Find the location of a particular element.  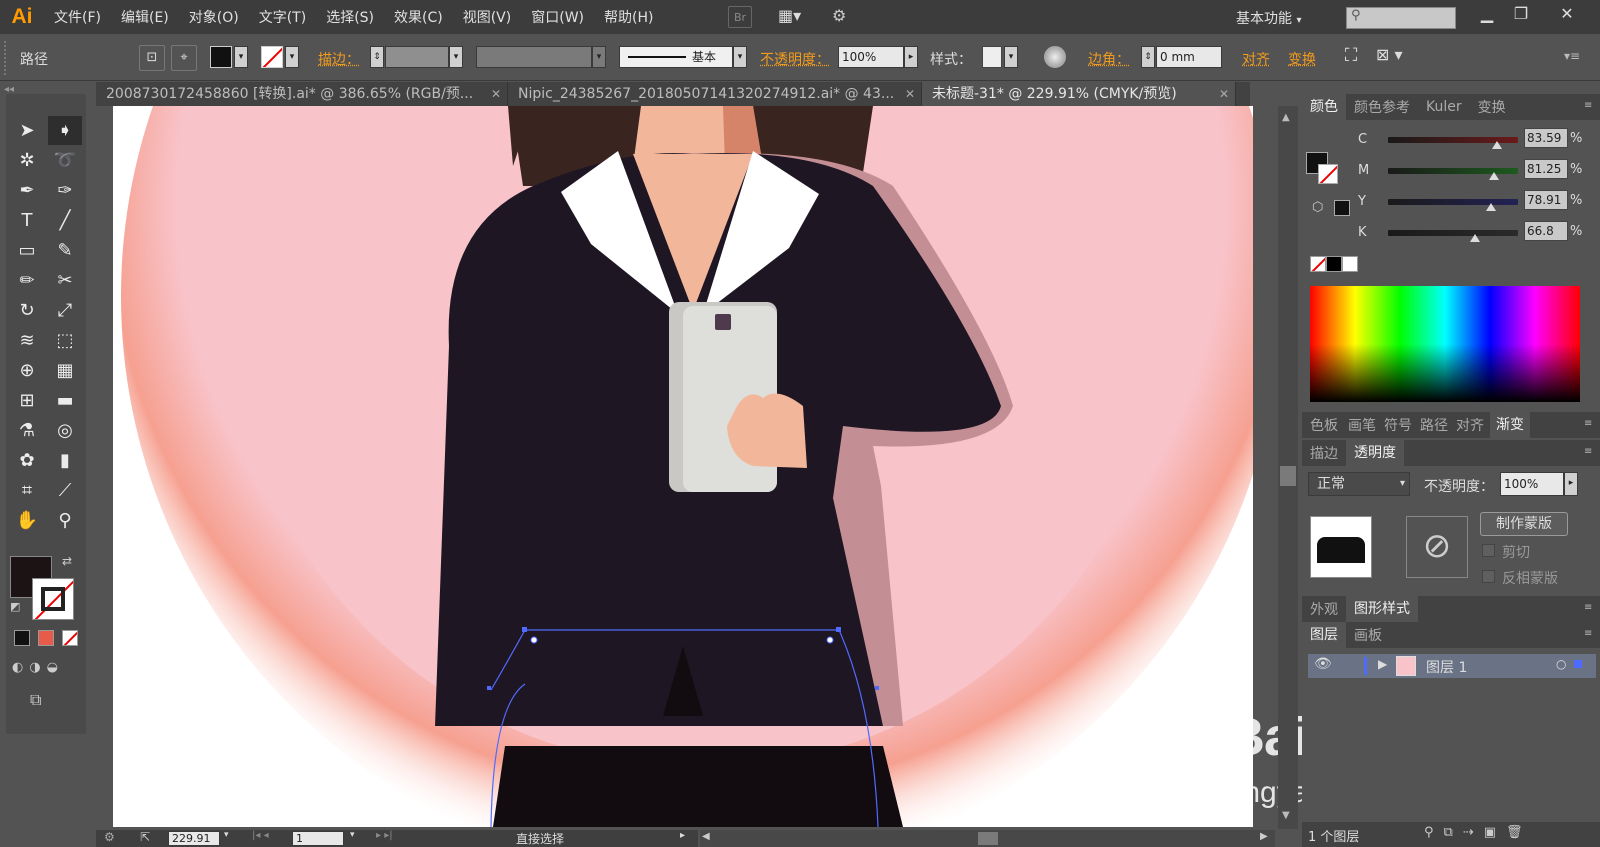

channel-k-slider is located at coordinates (1453, 236).